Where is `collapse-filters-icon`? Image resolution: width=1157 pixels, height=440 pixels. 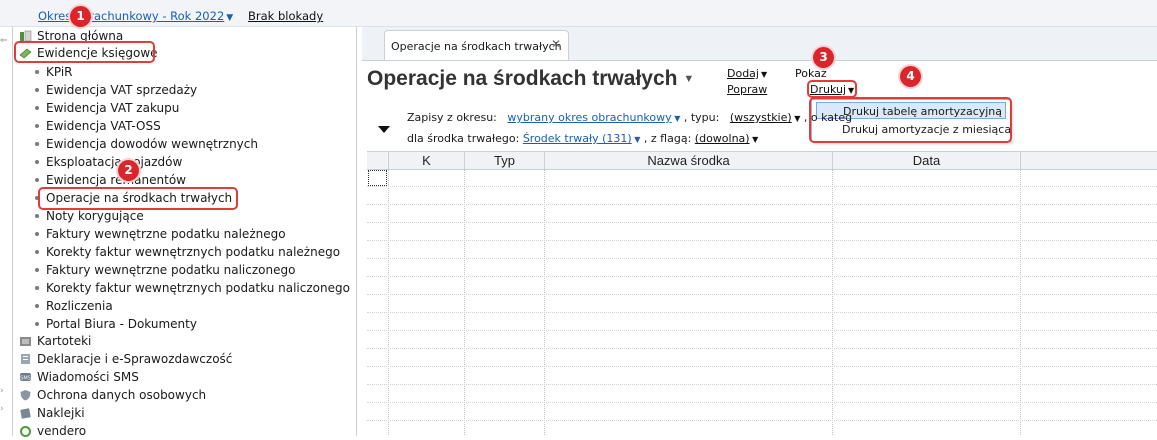 collapse-filters-icon is located at coordinates (384, 129).